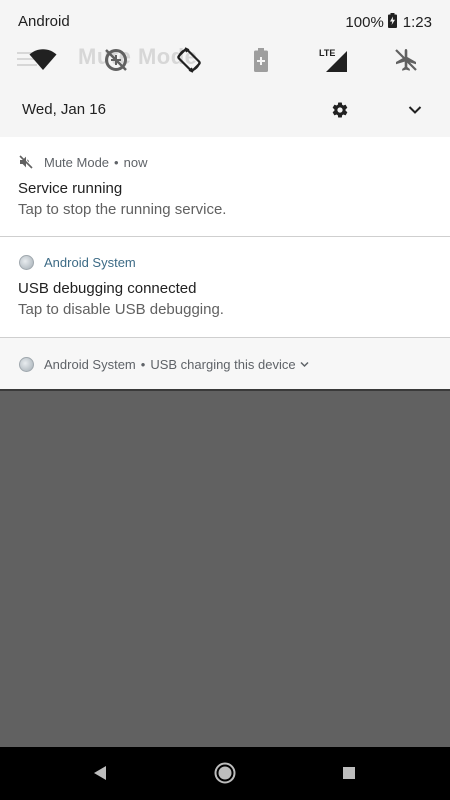  Describe the element at coordinates (327, 53) in the screenshot. I see `lte-label: LTE` at that location.